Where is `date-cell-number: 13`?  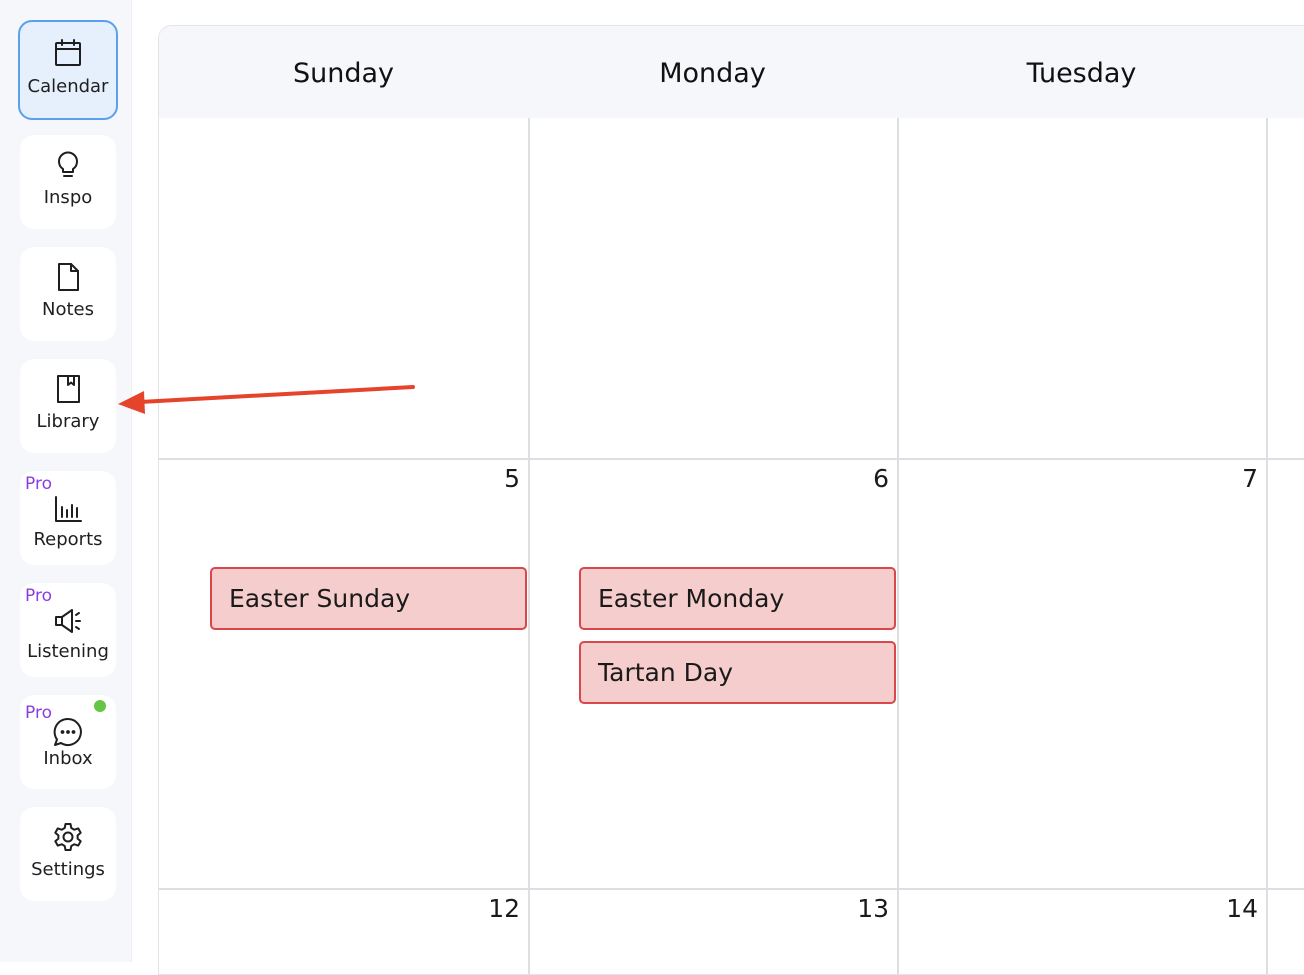 date-cell-number: 13 is located at coordinates (873, 908).